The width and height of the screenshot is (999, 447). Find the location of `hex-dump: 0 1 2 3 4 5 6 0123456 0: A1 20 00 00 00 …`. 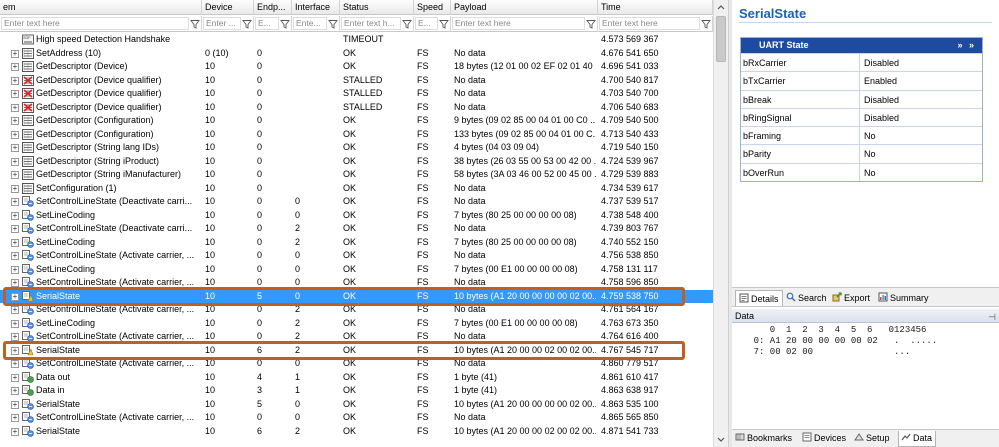

hex-dump: 0 1 2 3 4 5 6 0123456 0: A1 20 00 00 00 … is located at coordinates (865, 352).